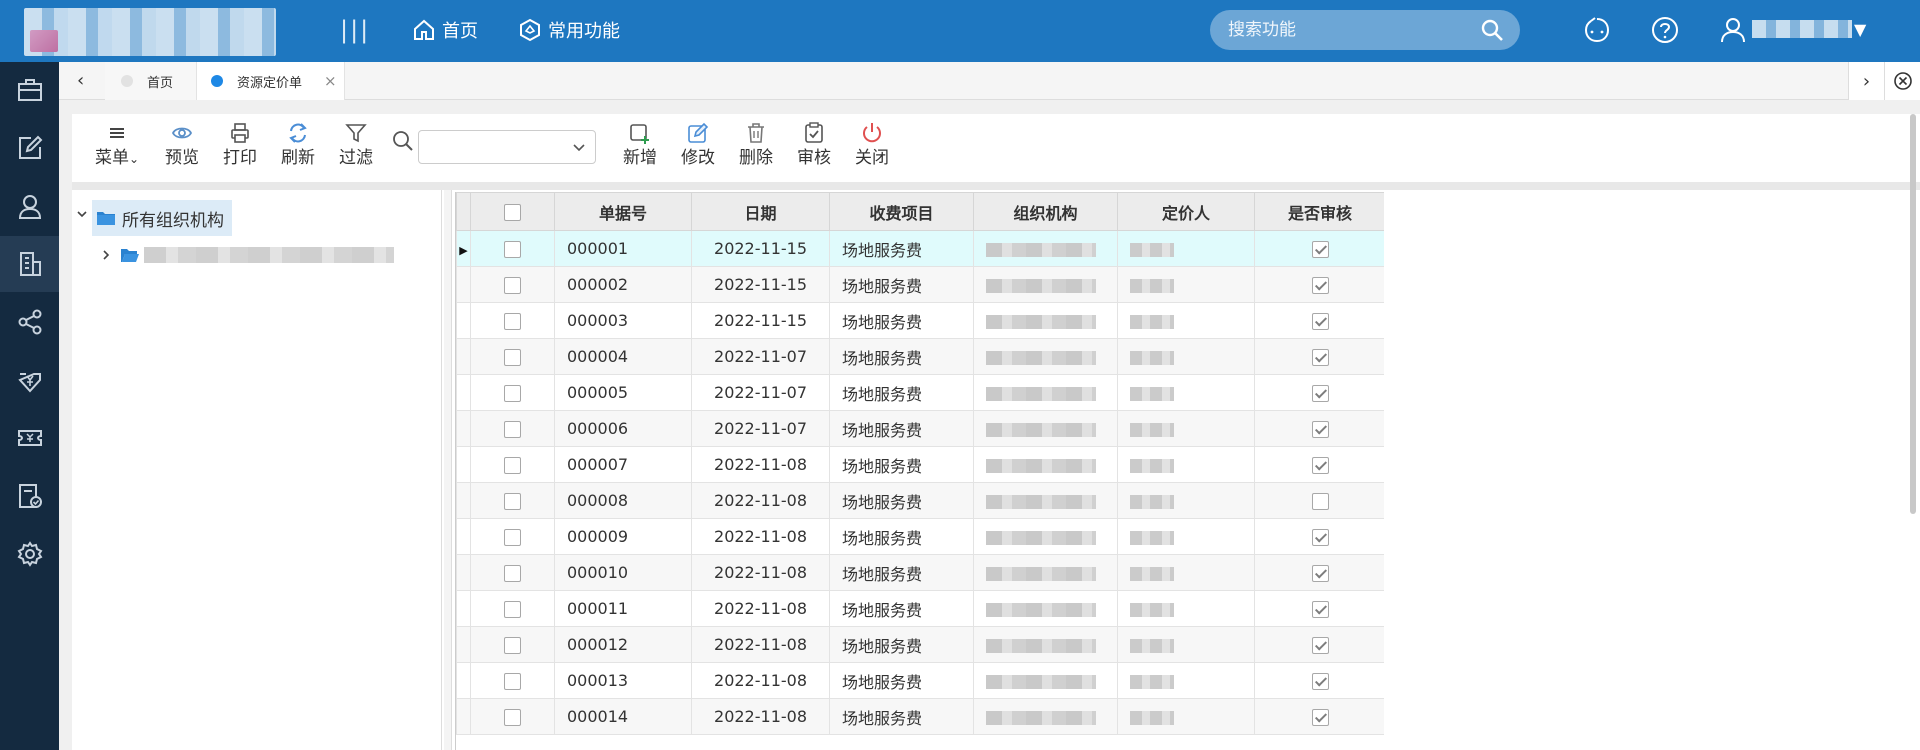  I want to click on col-header-audited: 是否审核, so click(1319, 211).